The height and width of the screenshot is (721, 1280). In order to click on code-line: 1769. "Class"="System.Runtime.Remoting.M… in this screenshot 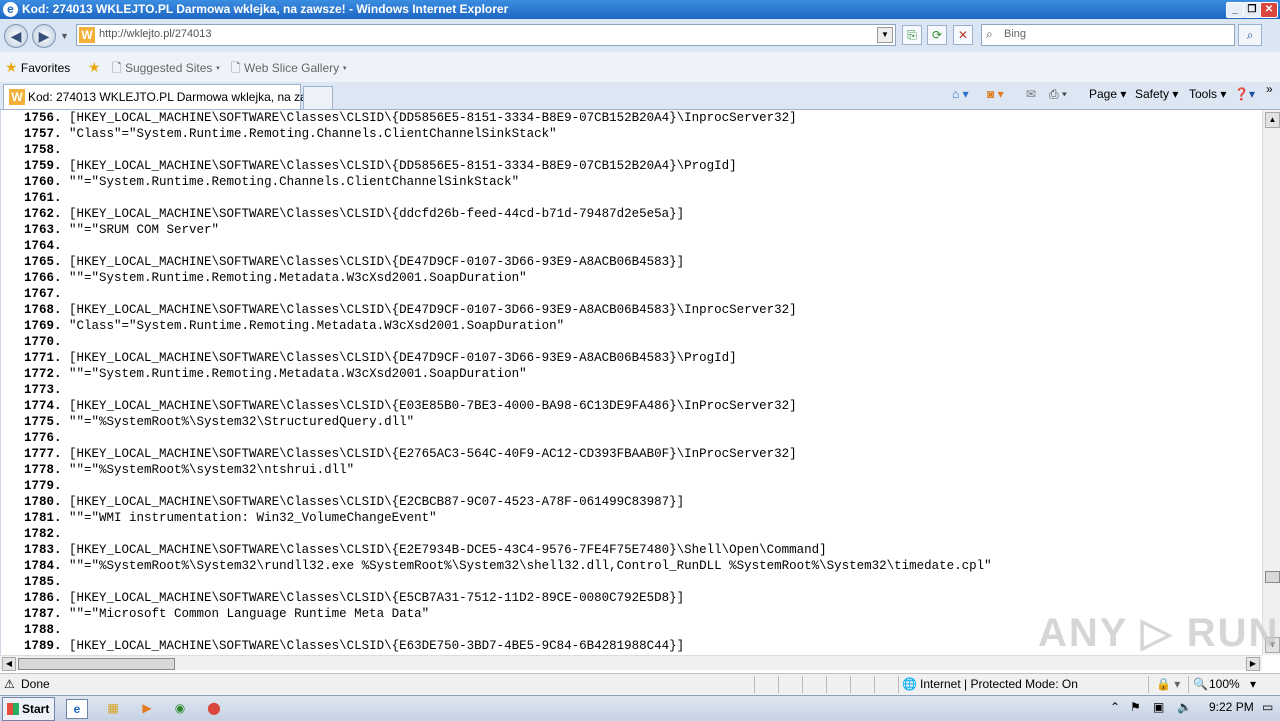, I will do `click(294, 326)`.